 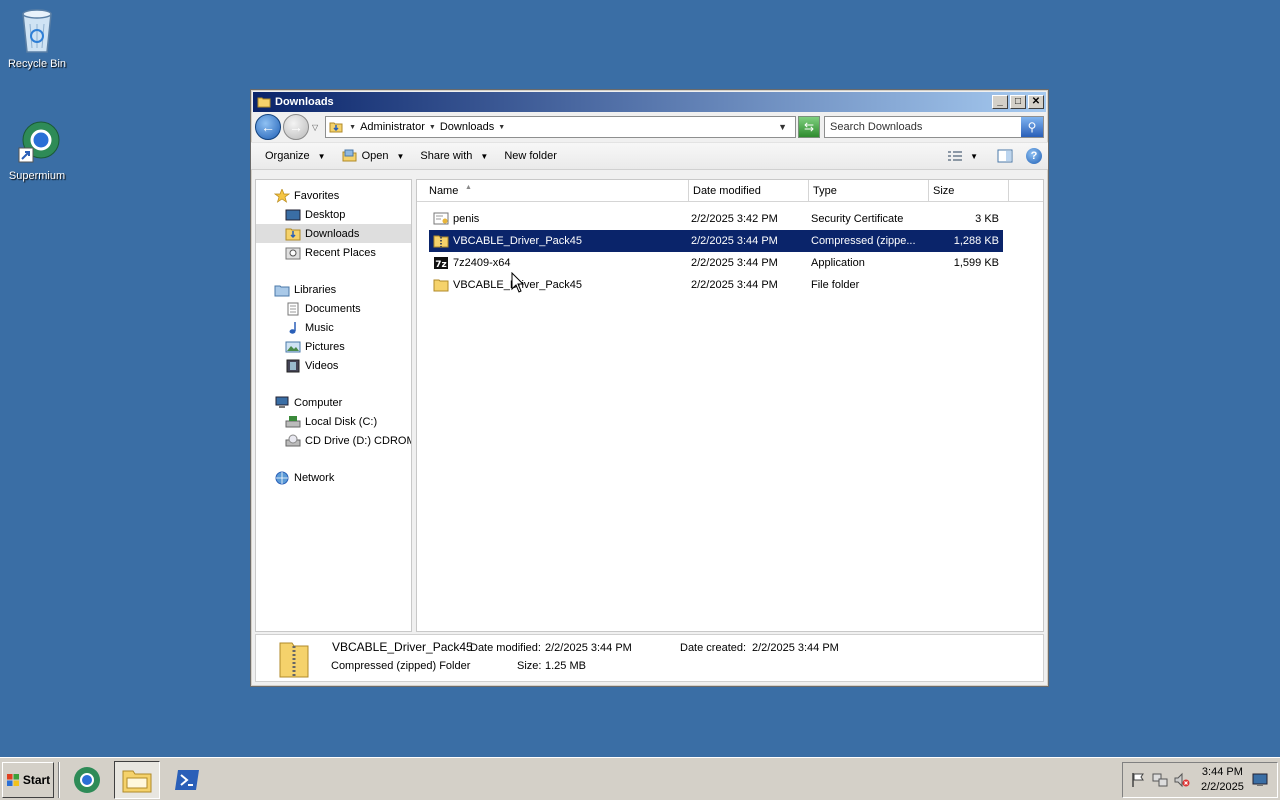 What do you see at coordinates (293, 347) in the screenshot?
I see `pictures-icon` at bounding box center [293, 347].